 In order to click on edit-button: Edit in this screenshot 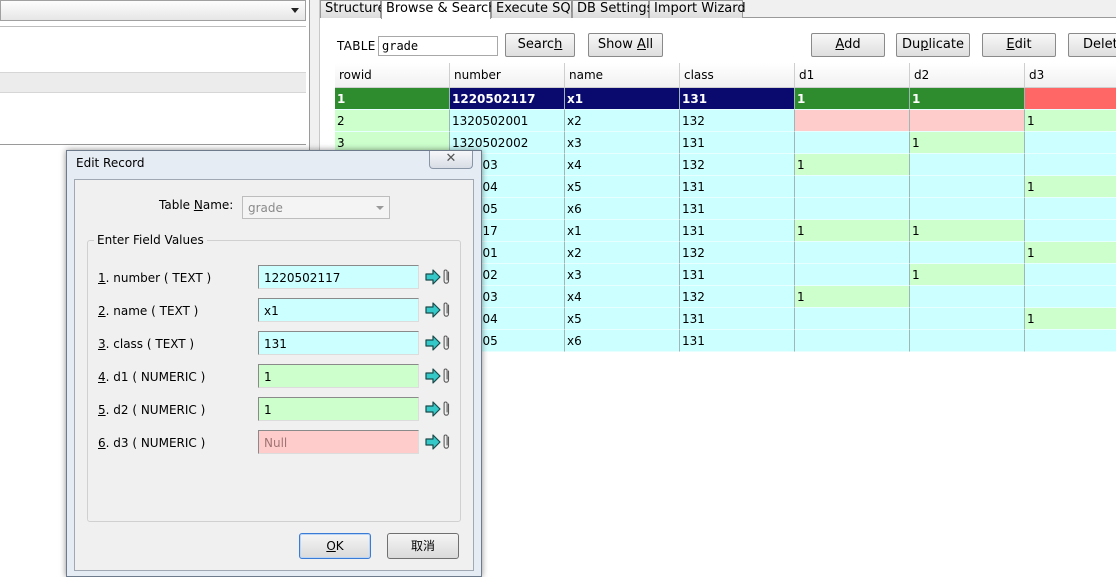, I will do `click(1019, 45)`.